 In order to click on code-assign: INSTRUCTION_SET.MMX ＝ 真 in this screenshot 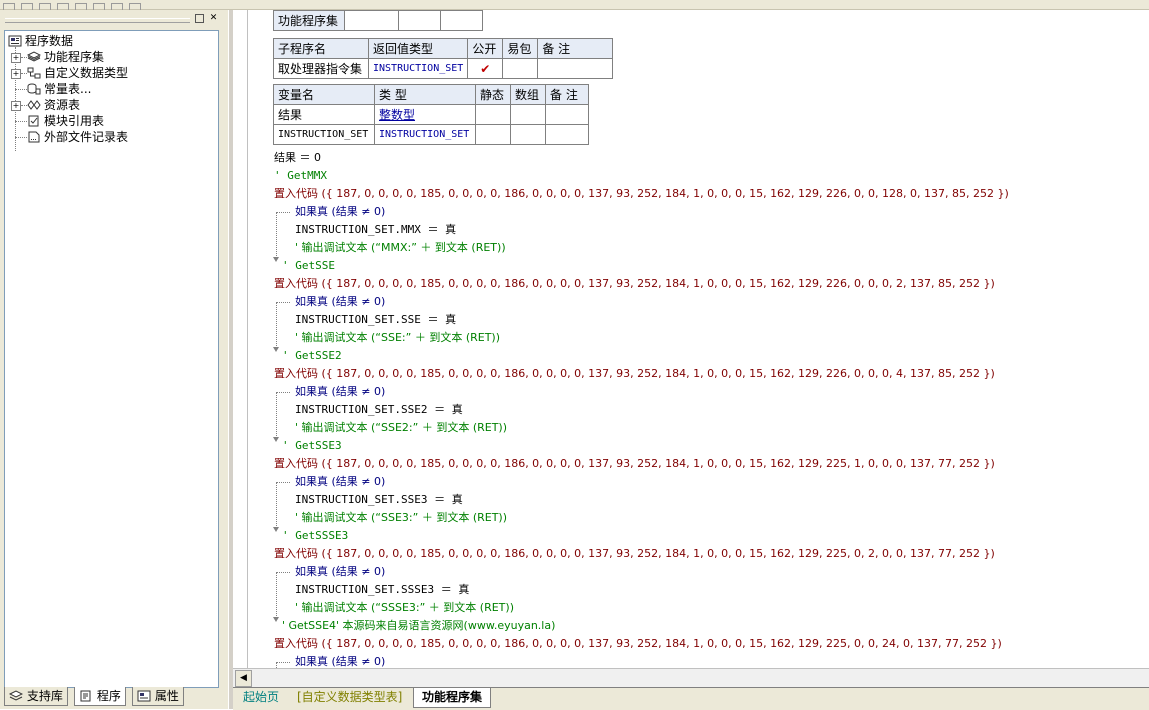, I will do `click(375, 230)`.